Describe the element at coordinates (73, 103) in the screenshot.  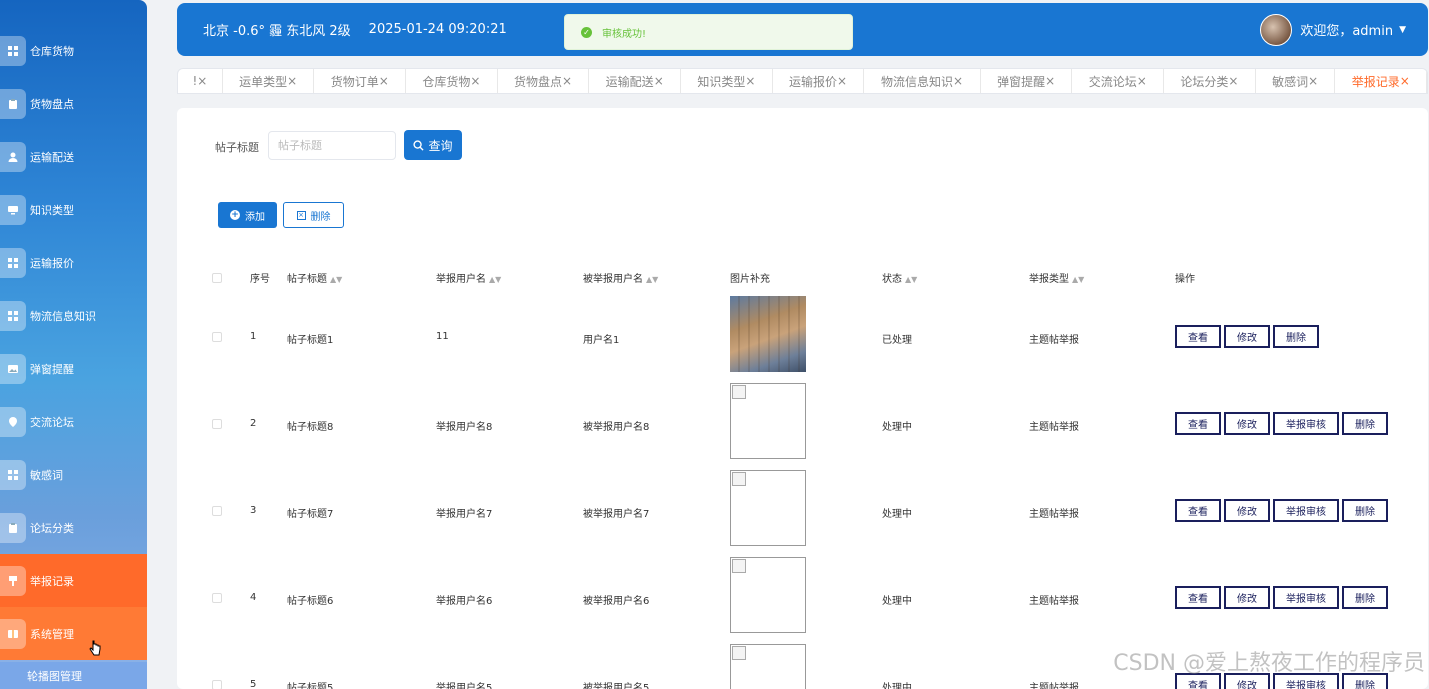
I see `sidebar-item-2: 货物盘点` at that location.